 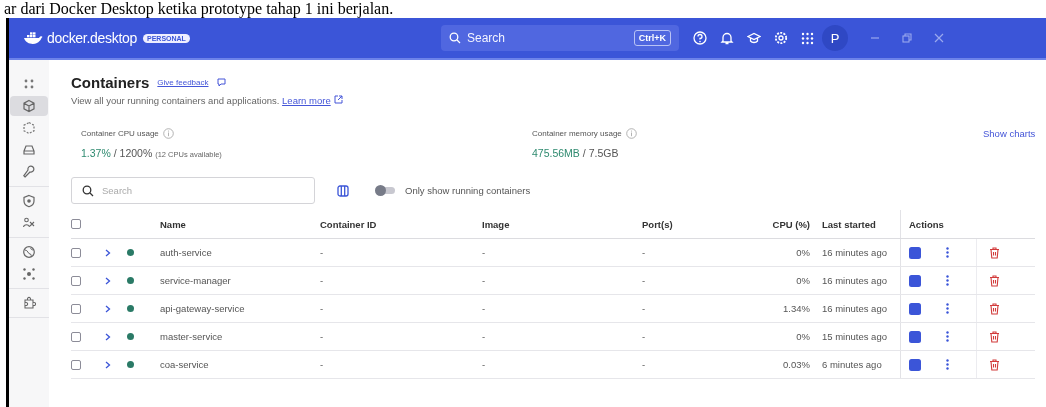 What do you see at coordinates (556, 153) in the screenshot?
I see `memory-usage-value: 475.56MB` at bounding box center [556, 153].